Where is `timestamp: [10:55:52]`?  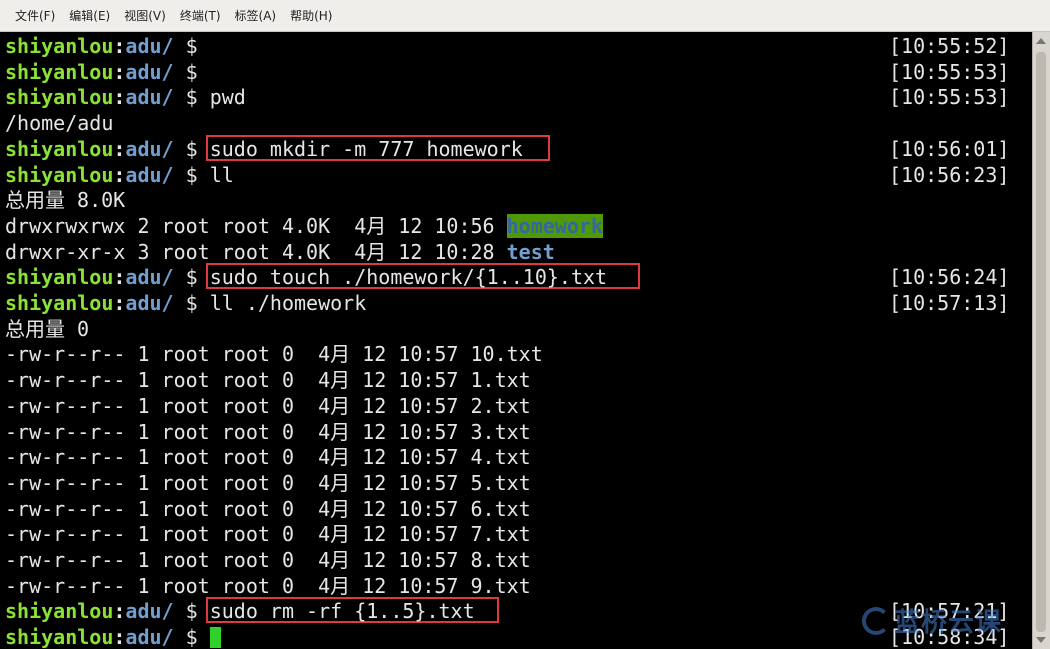 timestamp: [10:55:52] is located at coordinates (949, 46).